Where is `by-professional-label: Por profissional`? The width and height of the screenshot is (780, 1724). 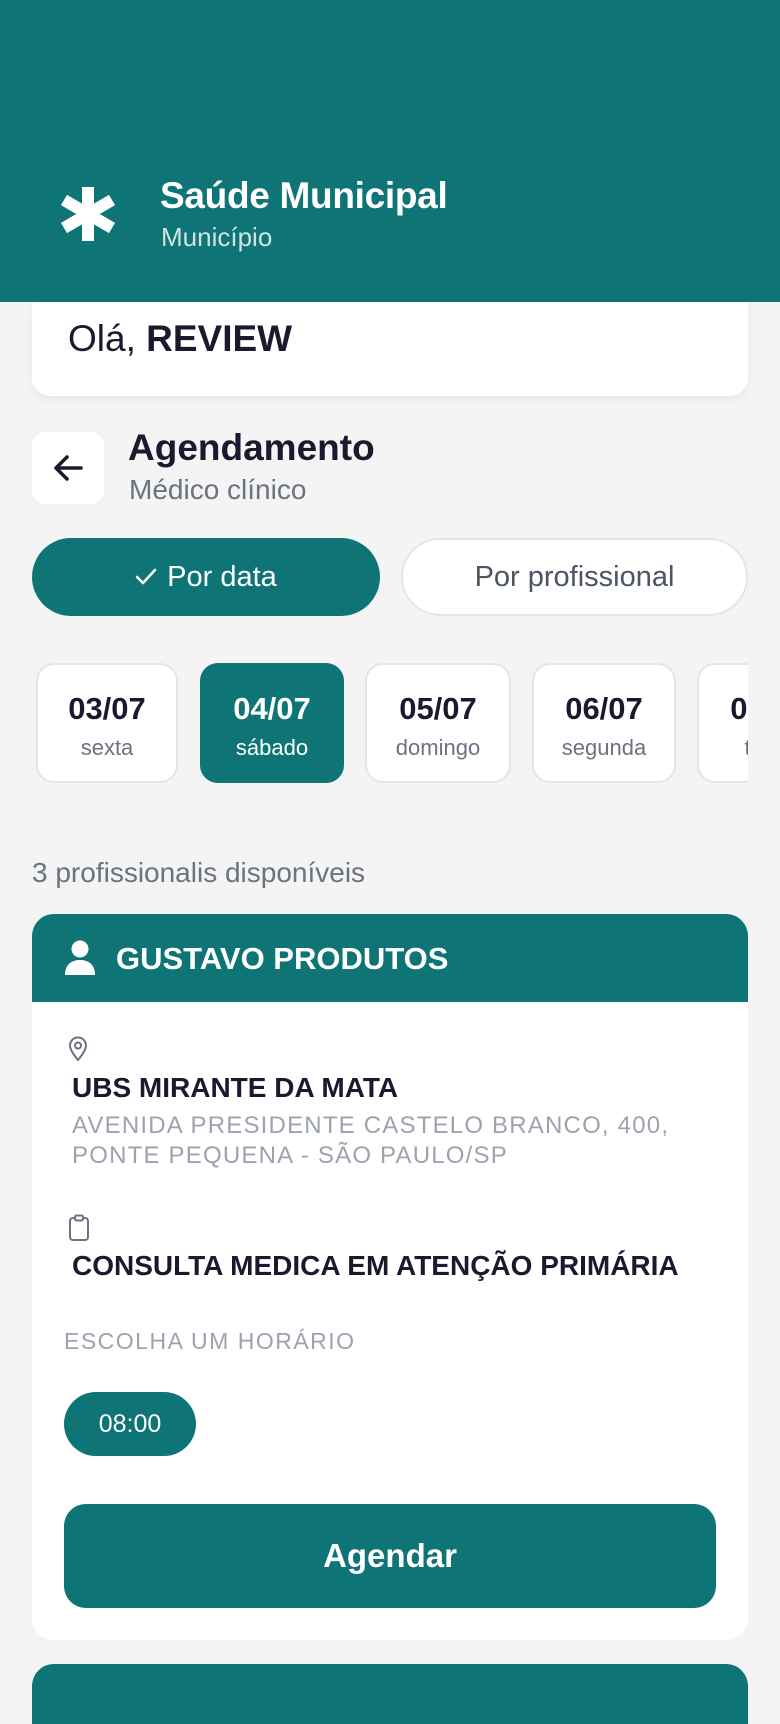
by-professional-label: Por profissional is located at coordinates (574, 576).